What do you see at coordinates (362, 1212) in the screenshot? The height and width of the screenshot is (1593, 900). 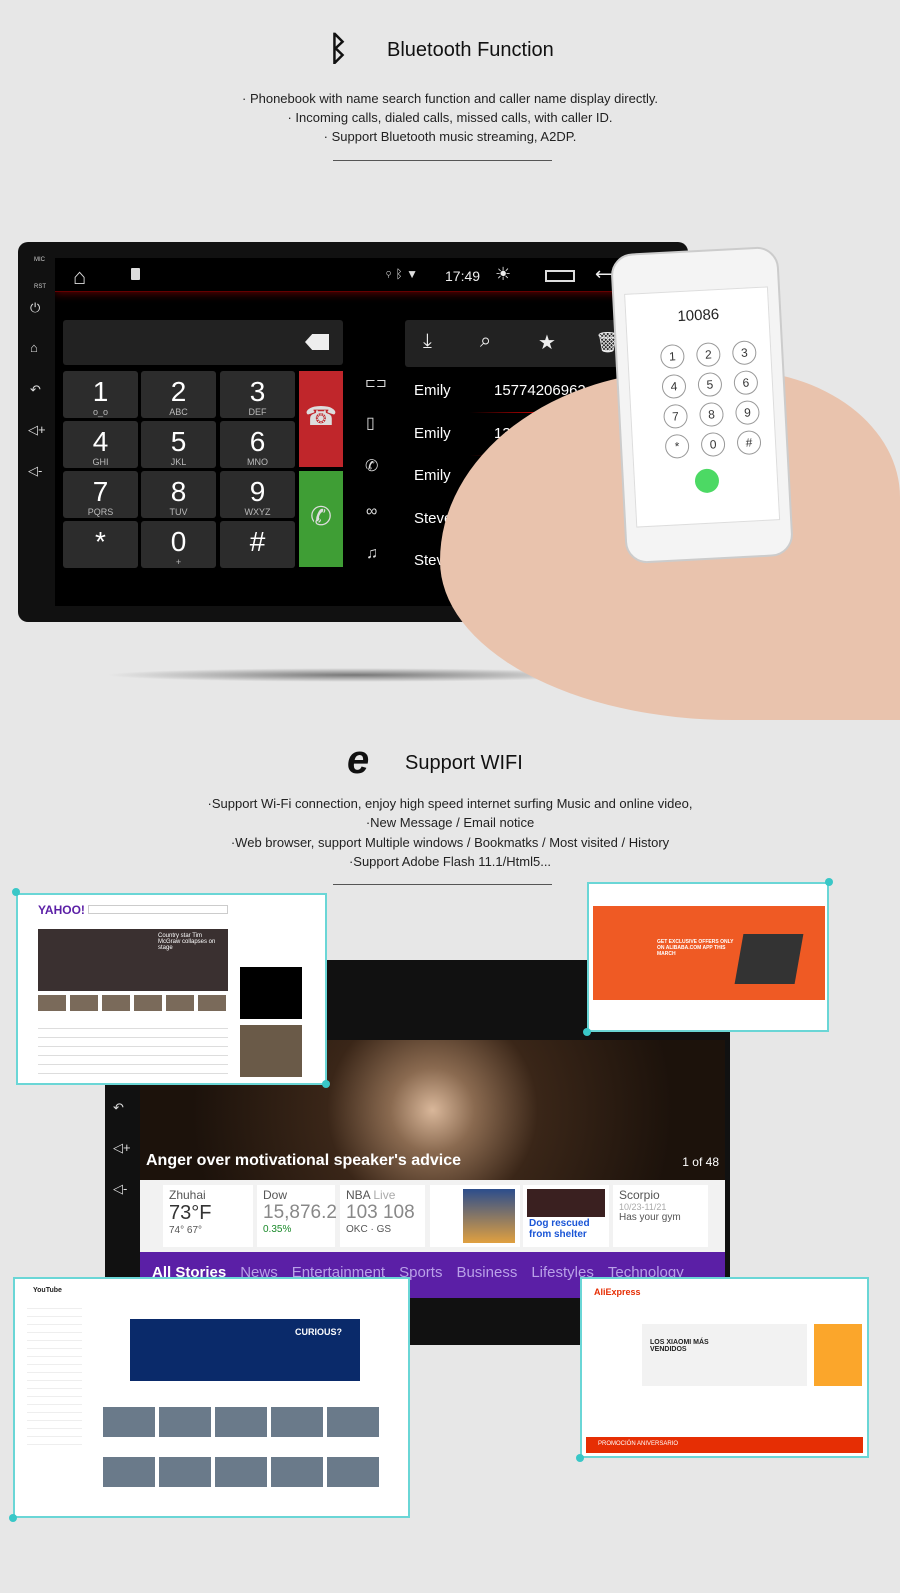 I see `score: 103` at bounding box center [362, 1212].